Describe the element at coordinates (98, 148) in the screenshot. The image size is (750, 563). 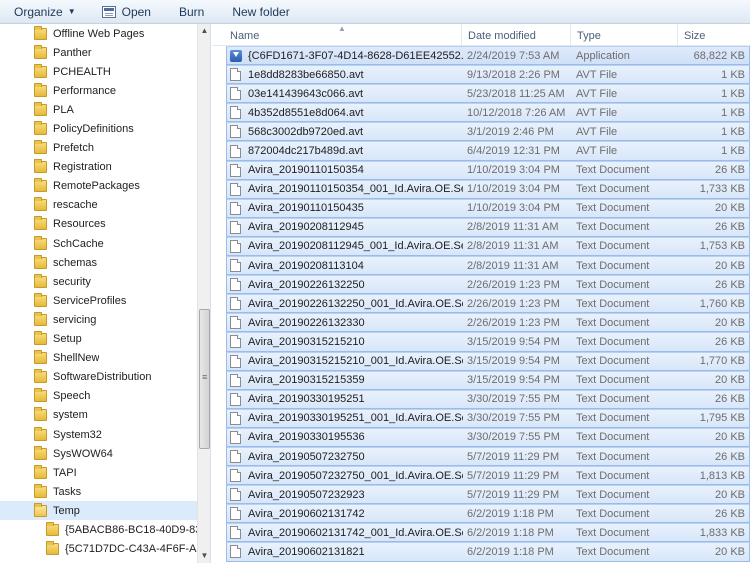
I see `nav-folder-item: Prefetch` at that location.